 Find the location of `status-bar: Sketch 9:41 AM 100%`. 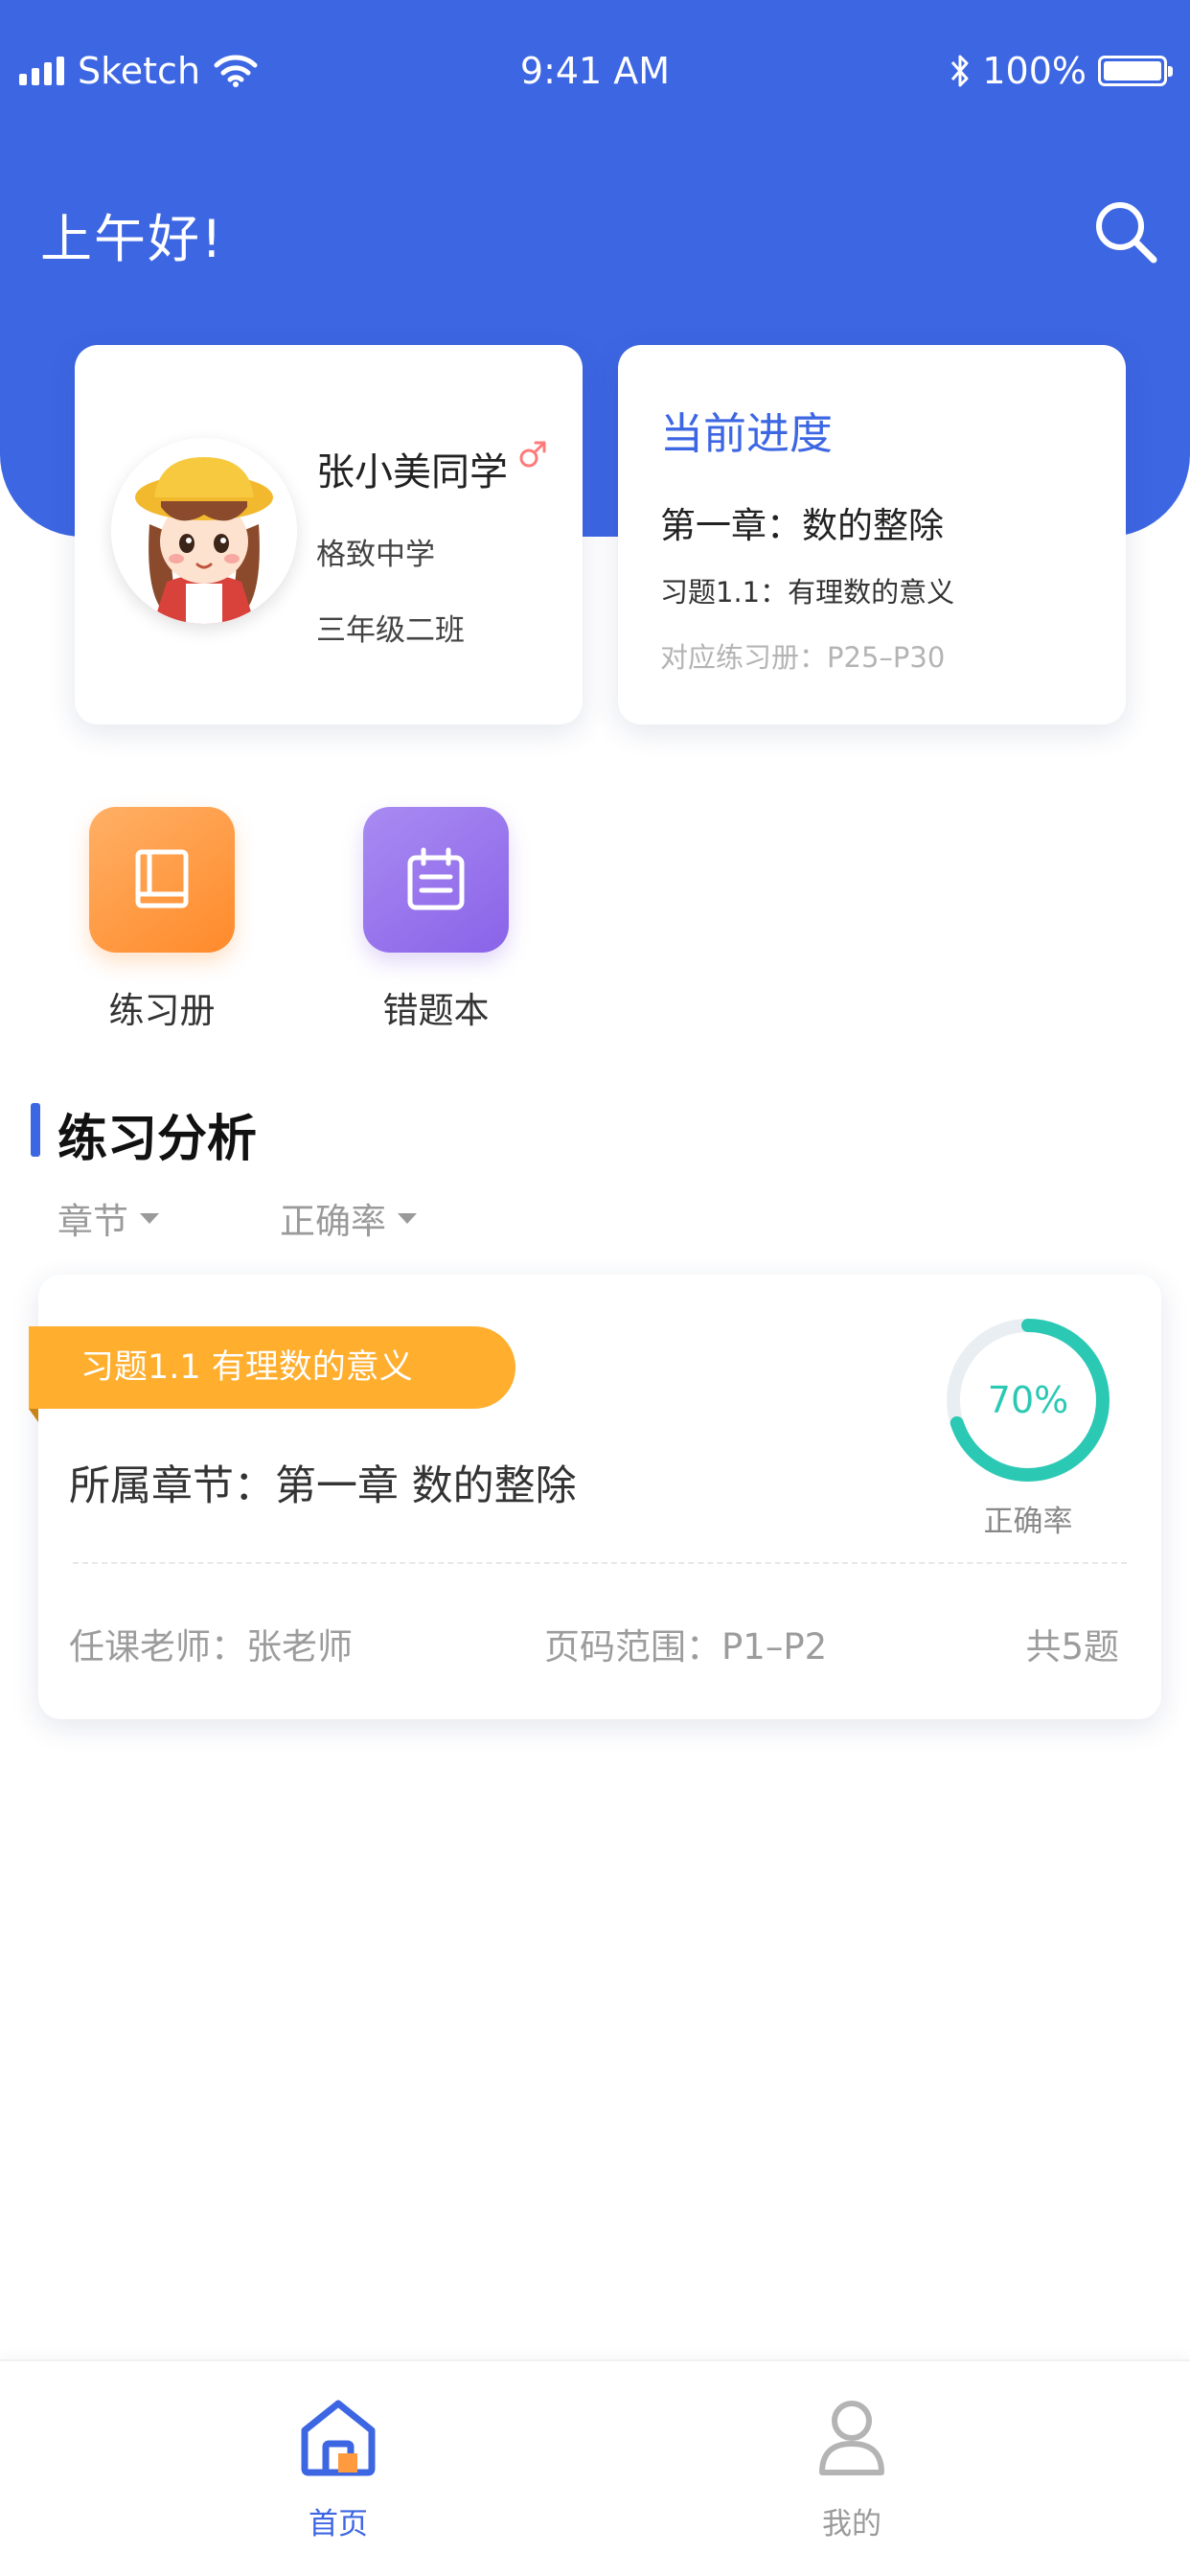

status-bar: Sketch 9:41 AM 100% is located at coordinates (595, 72).